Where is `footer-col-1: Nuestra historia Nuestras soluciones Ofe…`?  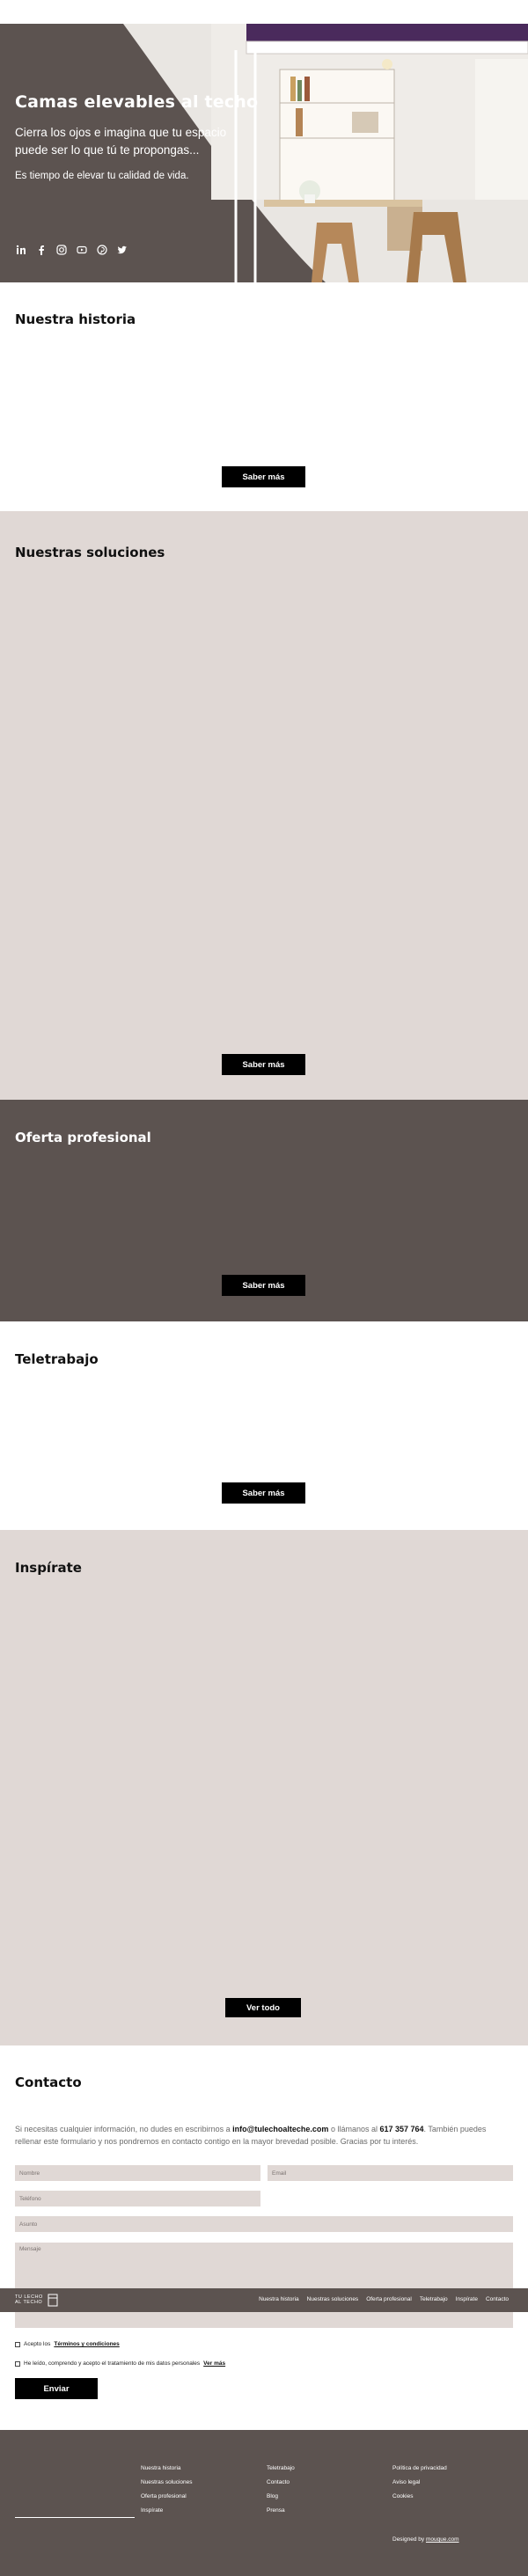 footer-col-1: Nuestra historia Nuestras soluciones Ofe… is located at coordinates (167, 2489).